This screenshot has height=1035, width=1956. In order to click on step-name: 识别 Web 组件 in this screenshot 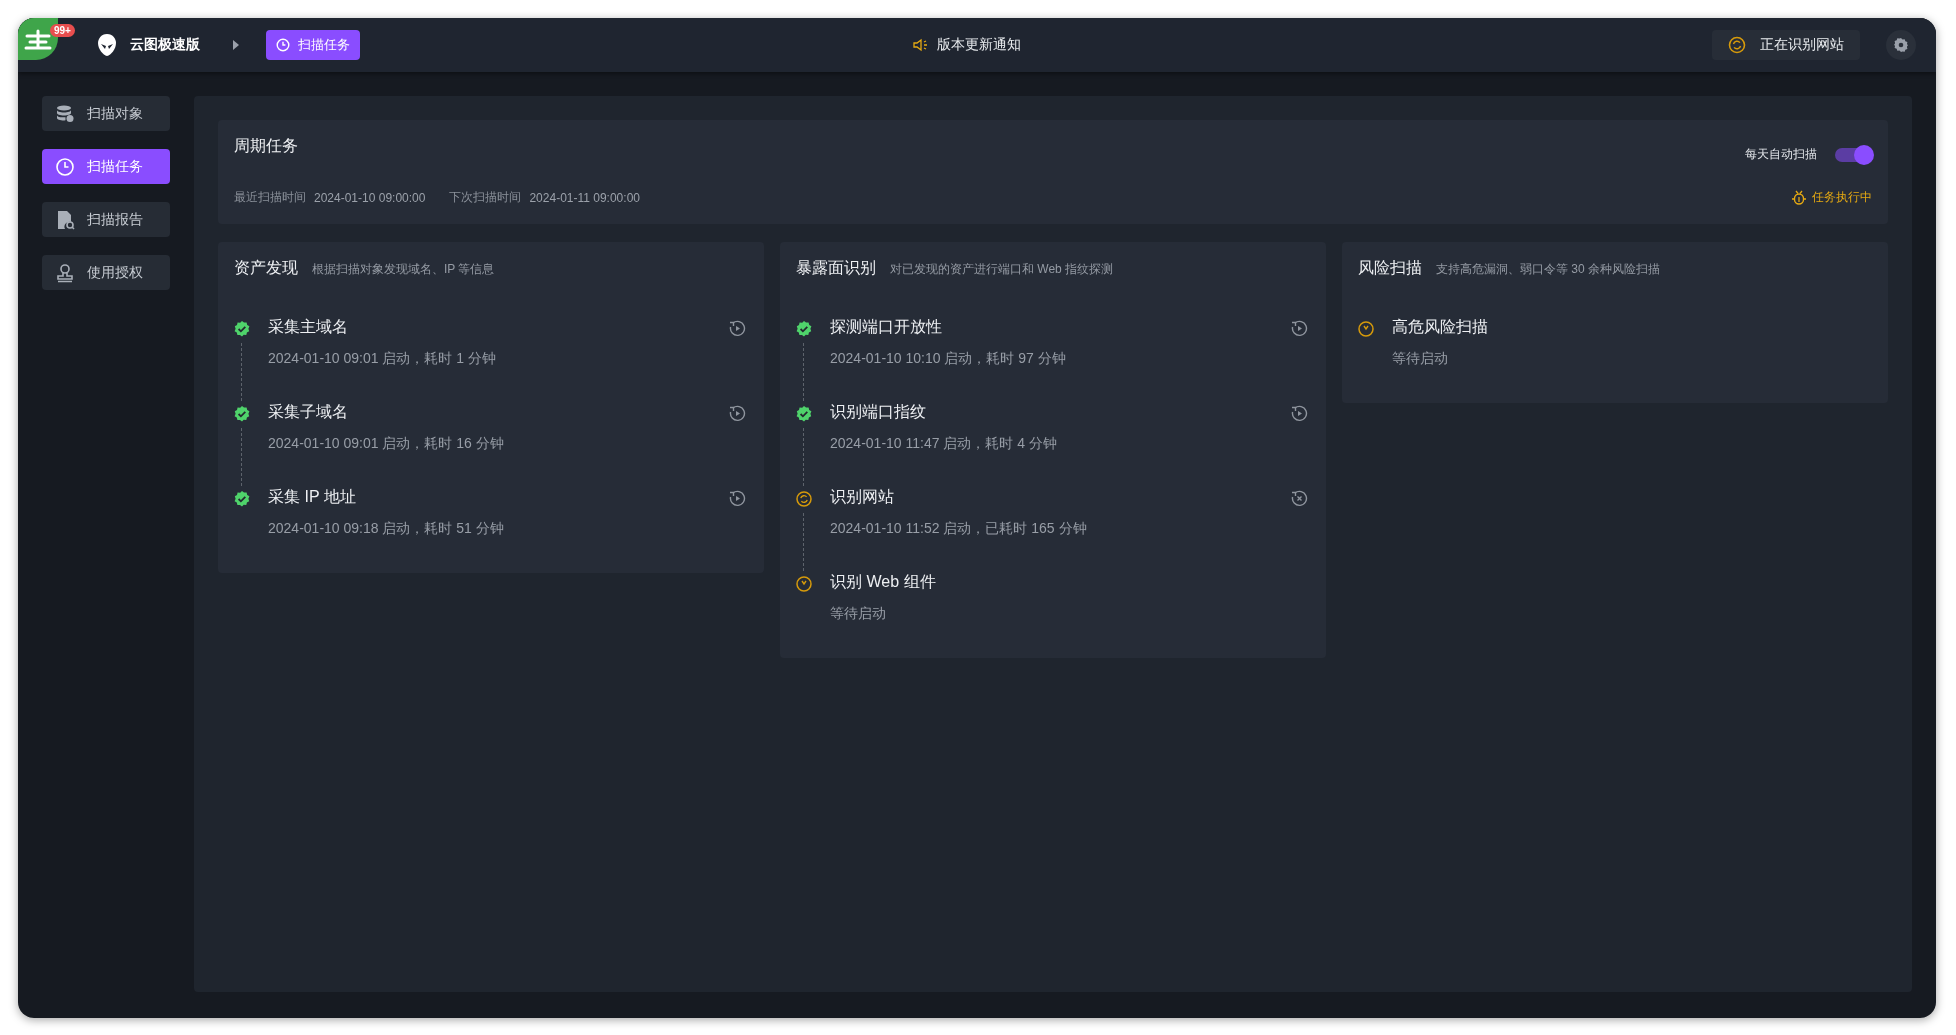, I will do `click(883, 582)`.